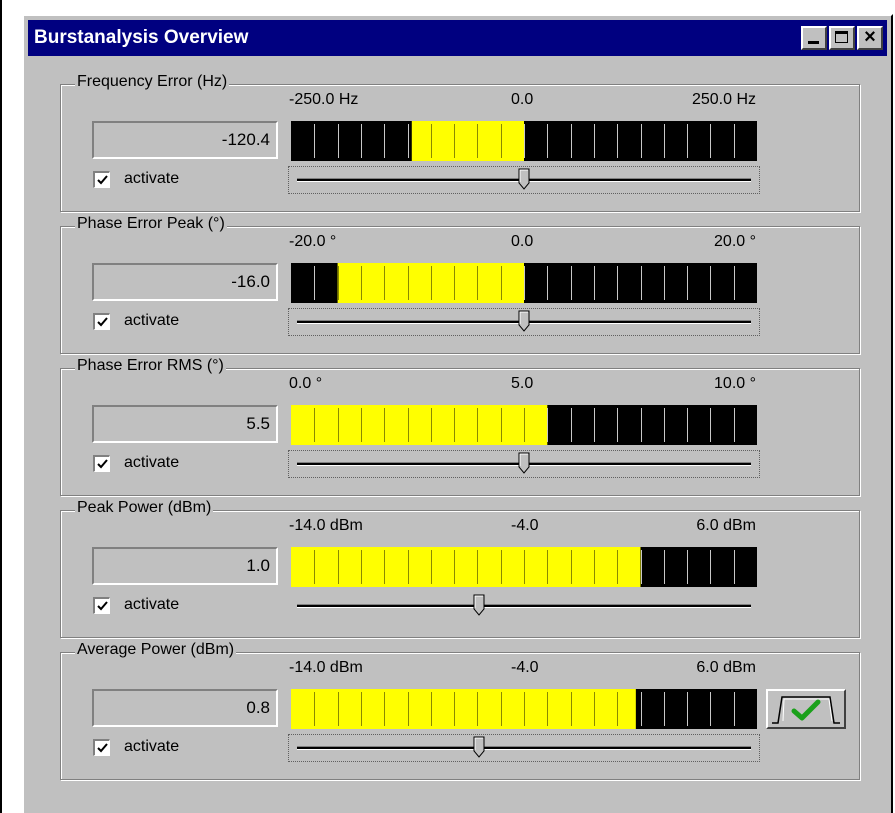  Describe the element at coordinates (185, 140) in the screenshot. I see `value-readout: -120.4` at that location.